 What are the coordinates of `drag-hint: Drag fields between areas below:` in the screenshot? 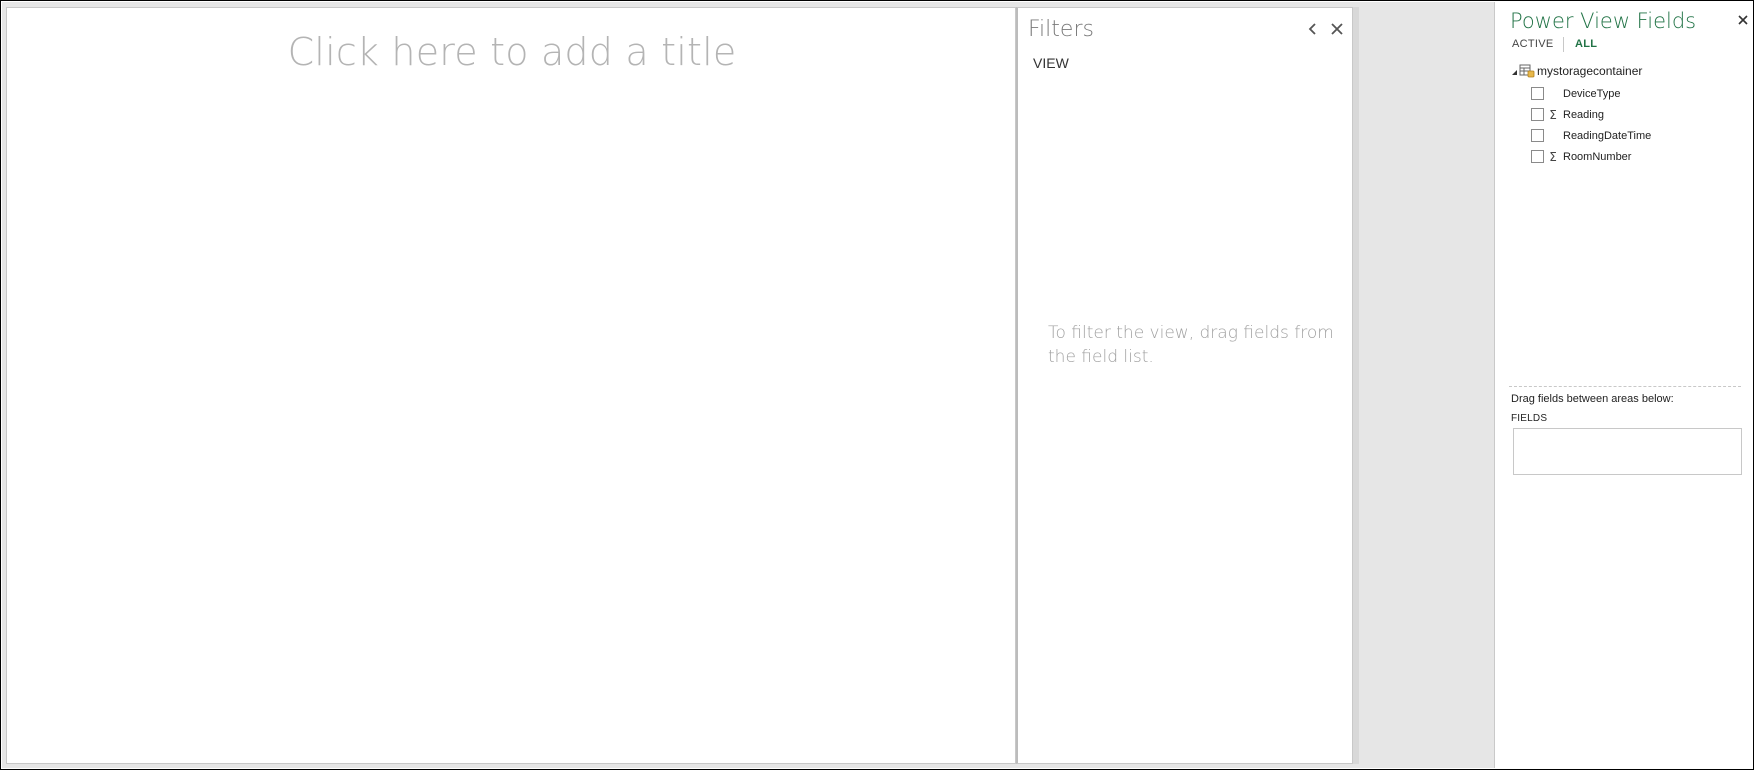 It's located at (1592, 399).